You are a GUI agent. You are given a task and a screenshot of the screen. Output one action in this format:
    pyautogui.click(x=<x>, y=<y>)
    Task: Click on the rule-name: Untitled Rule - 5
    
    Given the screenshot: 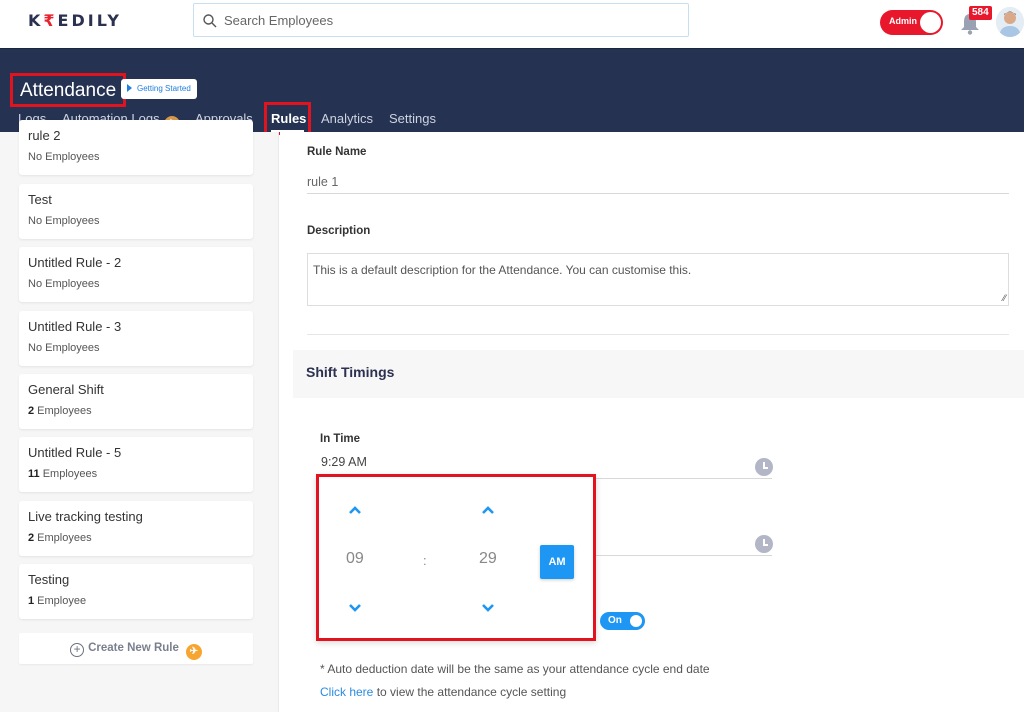 What is the action you would take?
    pyautogui.click(x=75, y=452)
    